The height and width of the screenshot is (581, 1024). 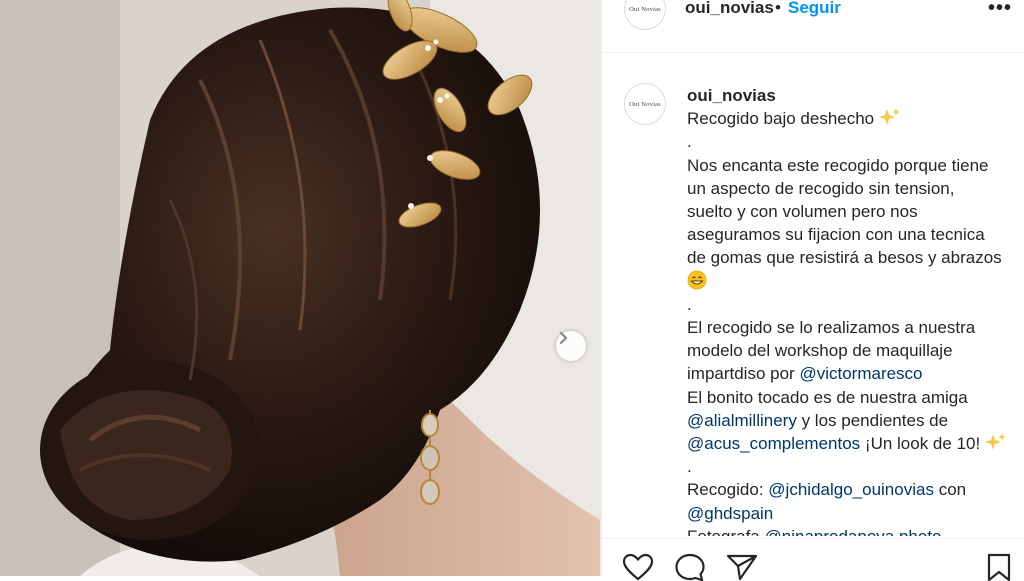 I want to click on mention-link: @ninaprodanova.photo, so click(x=853, y=531).